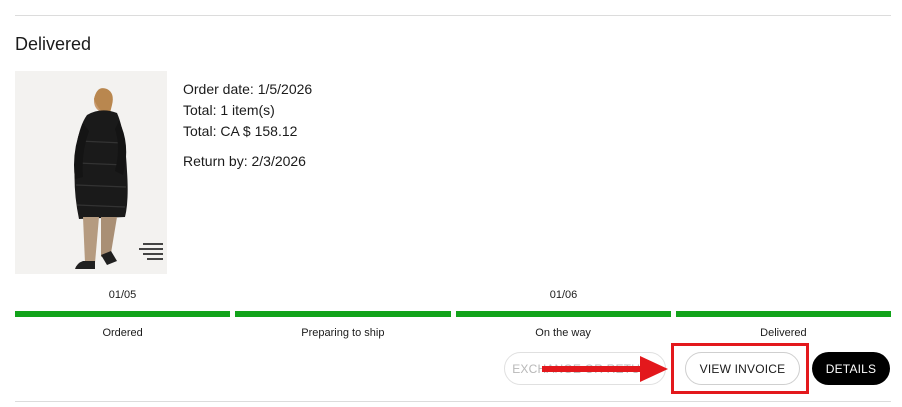 The width and height of the screenshot is (902, 407). Describe the element at coordinates (563, 333) in the screenshot. I see `tracker-step-on-the-way: On the way` at that location.